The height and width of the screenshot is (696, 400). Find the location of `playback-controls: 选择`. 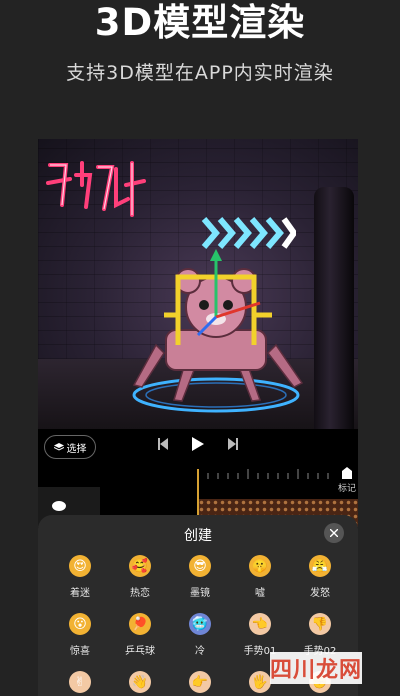

playback-controls: 选择 is located at coordinates (198, 449).